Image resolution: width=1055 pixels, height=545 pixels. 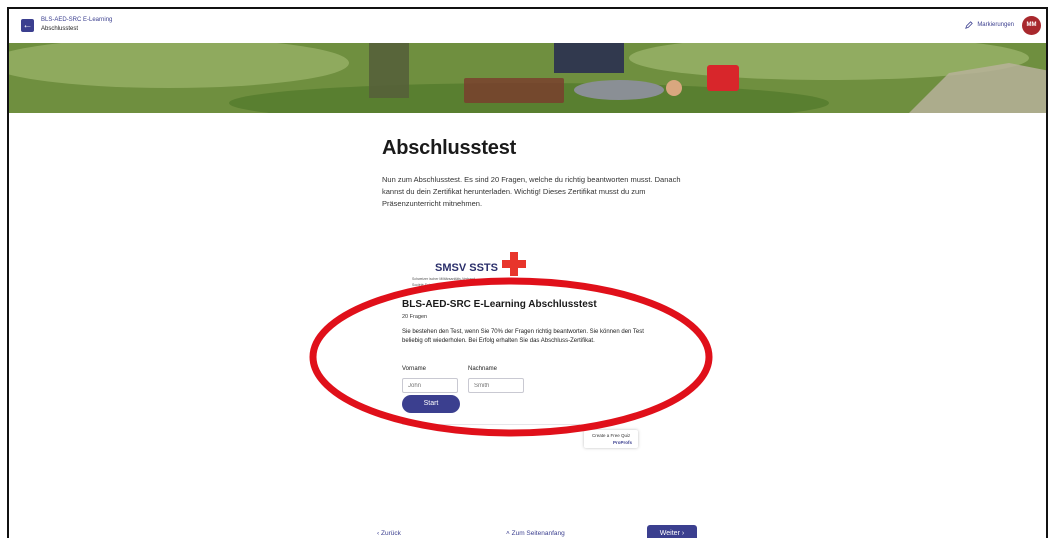 I want to click on quiz-logo-subline-2: Société Suisse des Troupes Sanitaires, so click(x=442, y=285).